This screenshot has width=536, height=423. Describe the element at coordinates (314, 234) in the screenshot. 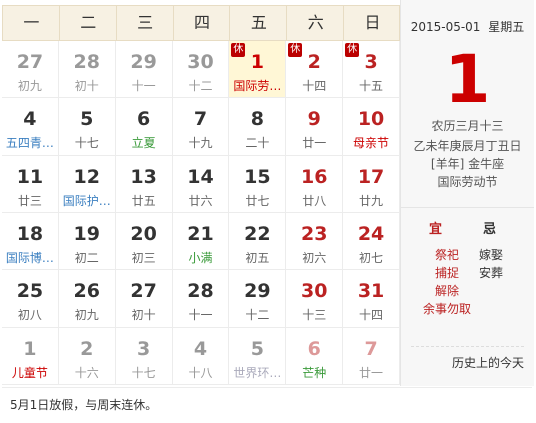

I see `day-number: 23` at that location.